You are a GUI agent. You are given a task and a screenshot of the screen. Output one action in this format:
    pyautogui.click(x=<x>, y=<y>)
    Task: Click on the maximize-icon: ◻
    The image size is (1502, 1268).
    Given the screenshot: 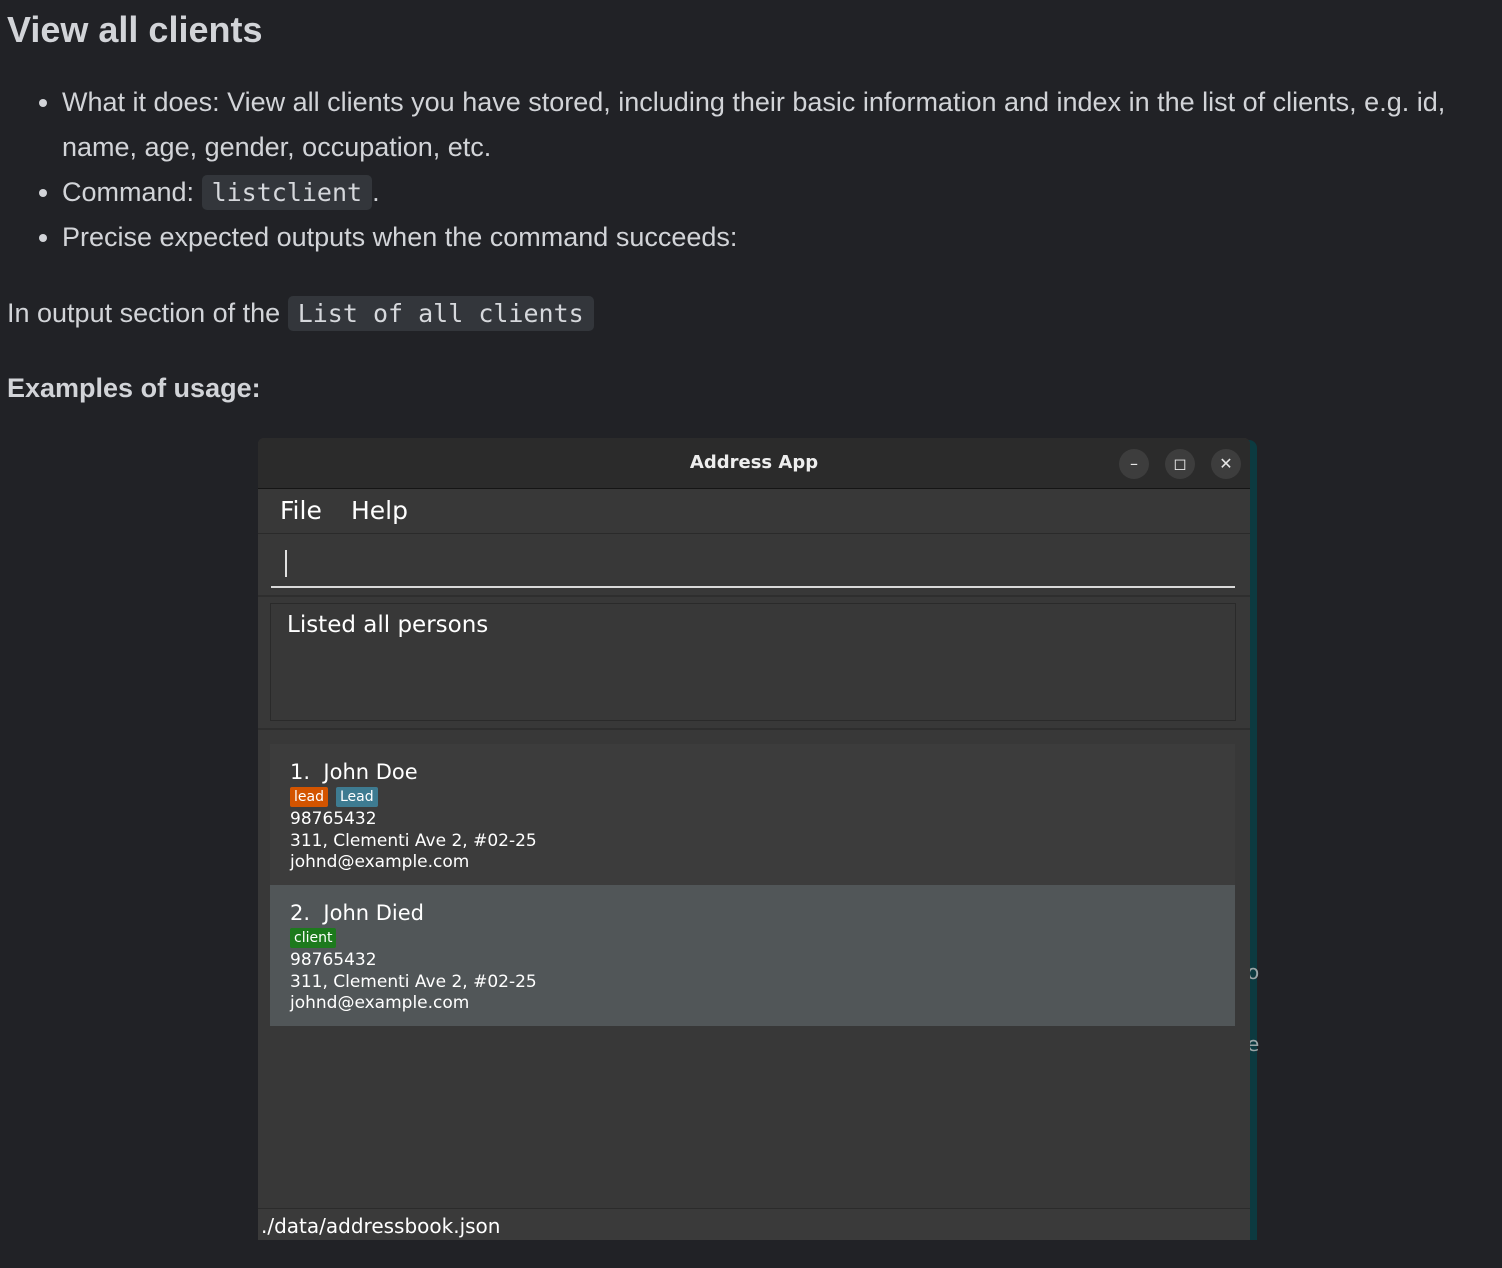 What is the action you would take?
    pyautogui.click(x=1180, y=463)
    